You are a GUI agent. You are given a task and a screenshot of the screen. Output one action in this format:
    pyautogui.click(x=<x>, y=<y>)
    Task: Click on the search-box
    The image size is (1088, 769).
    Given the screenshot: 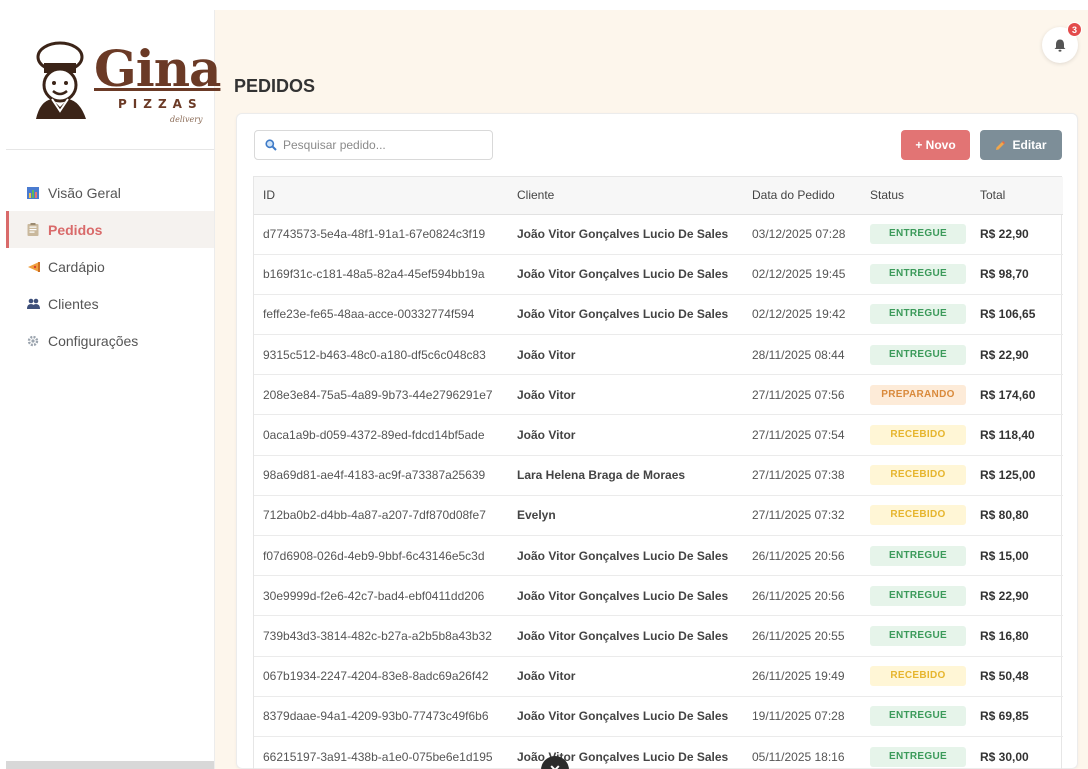 What is the action you would take?
    pyautogui.click(x=373, y=145)
    